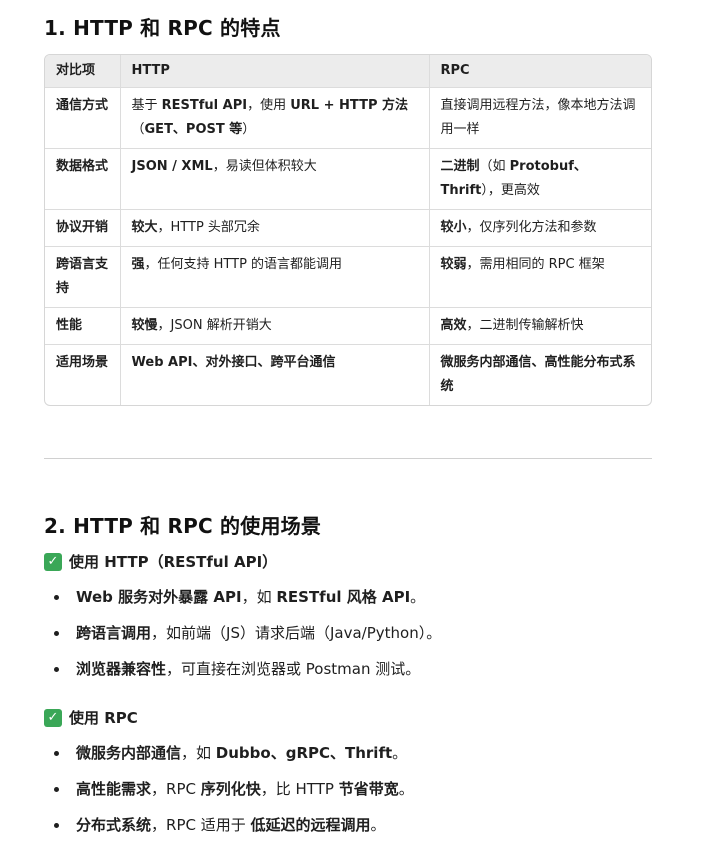  What do you see at coordinates (275, 71) in the screenshot?
I see `header-http: HTTP` at bounding box center [275, 71].